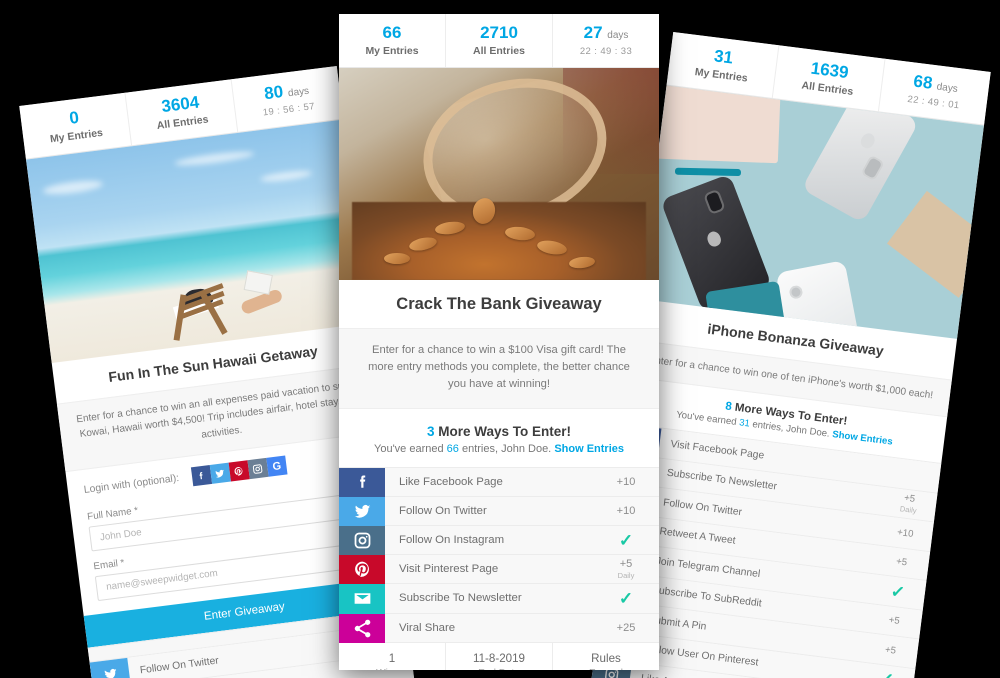 This screenshot has width=1000, height=678. I want to click on footer-value: 11-8-2019, so click(499, 658).